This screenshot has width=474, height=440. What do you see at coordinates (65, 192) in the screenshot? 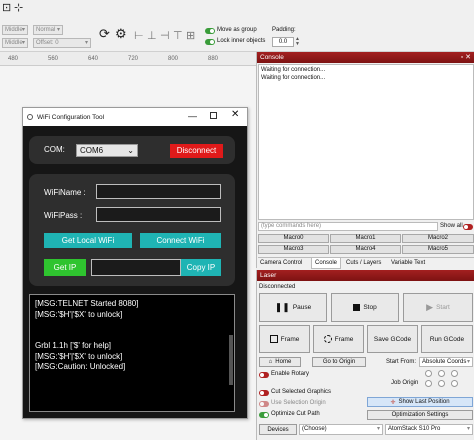
I see `wifi-name-label: WiFiName :` at bounding box center [65, 192].